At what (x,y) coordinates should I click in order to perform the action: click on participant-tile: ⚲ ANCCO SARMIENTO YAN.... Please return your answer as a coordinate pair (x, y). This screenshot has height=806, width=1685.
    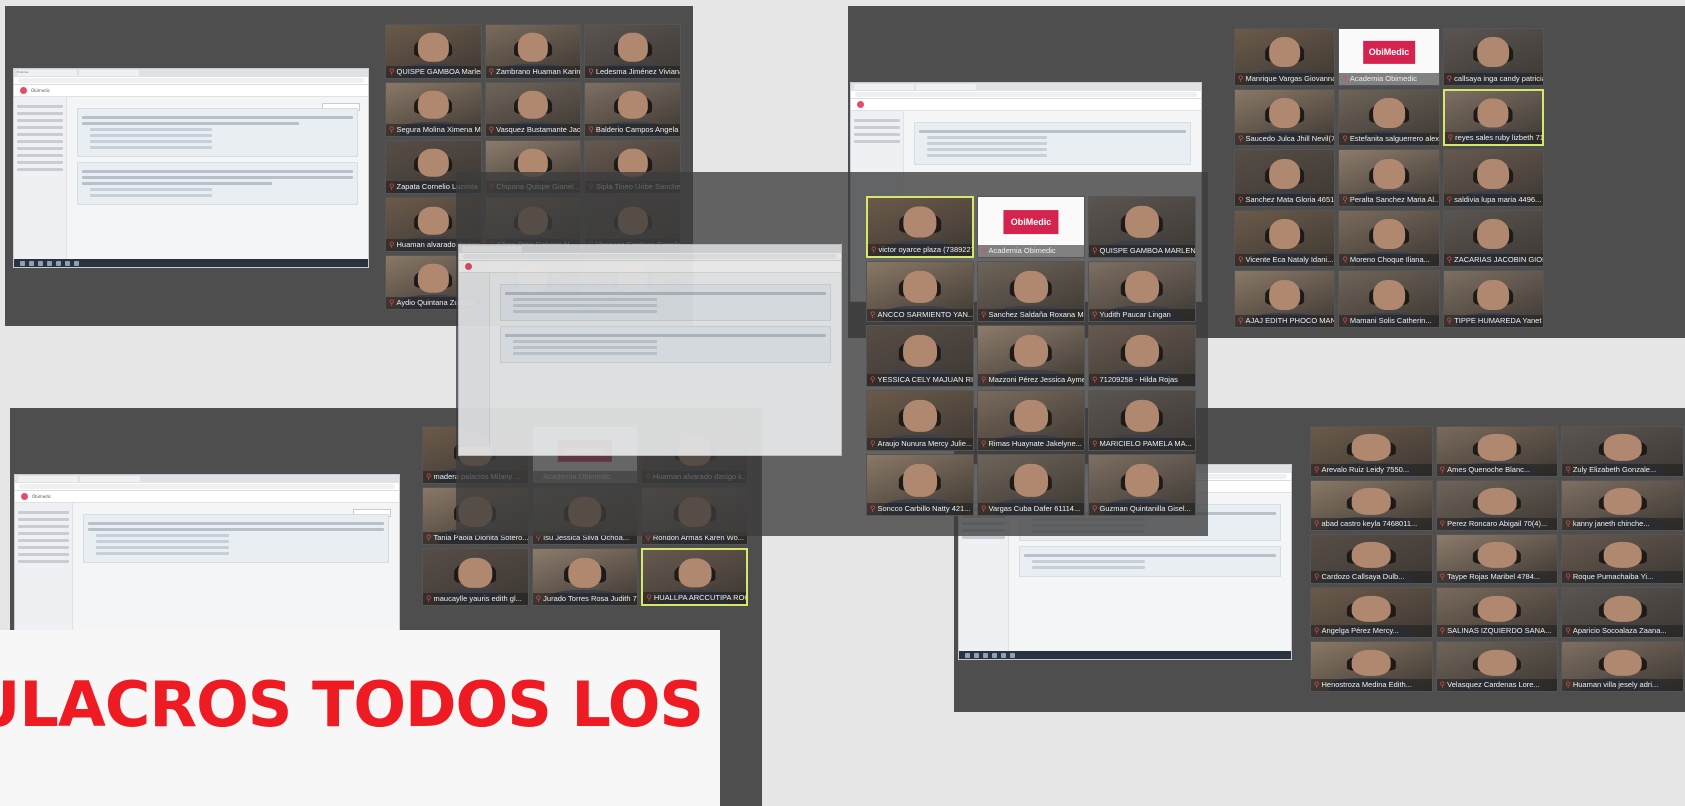
    Looking at the image, I should click on (920, 291).